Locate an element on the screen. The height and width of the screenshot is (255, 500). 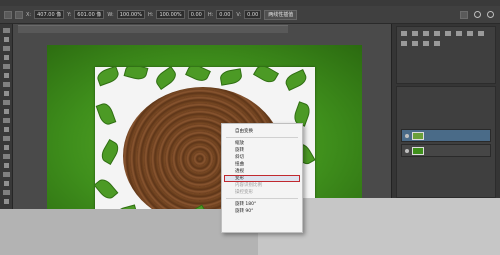
layer-row-background is located at coordinates (446, 150).